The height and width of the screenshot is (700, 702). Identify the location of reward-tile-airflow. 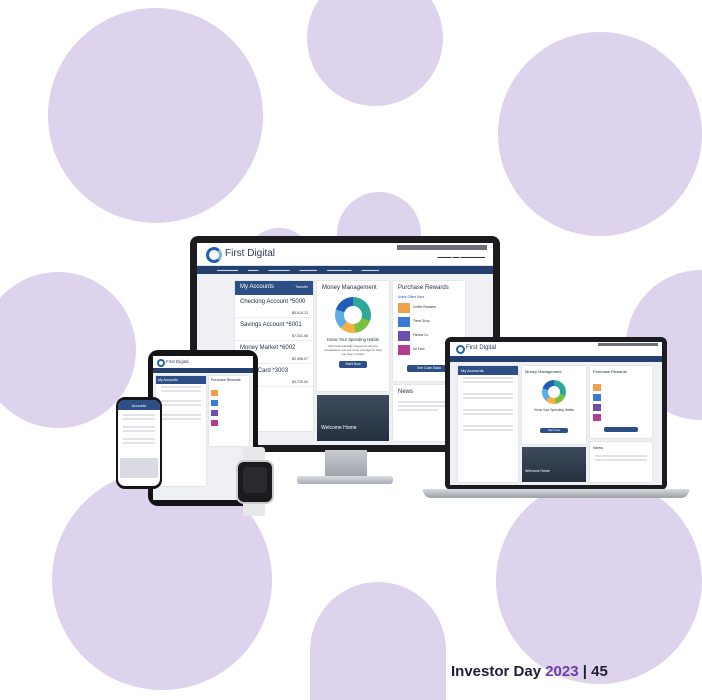
(404, 350).